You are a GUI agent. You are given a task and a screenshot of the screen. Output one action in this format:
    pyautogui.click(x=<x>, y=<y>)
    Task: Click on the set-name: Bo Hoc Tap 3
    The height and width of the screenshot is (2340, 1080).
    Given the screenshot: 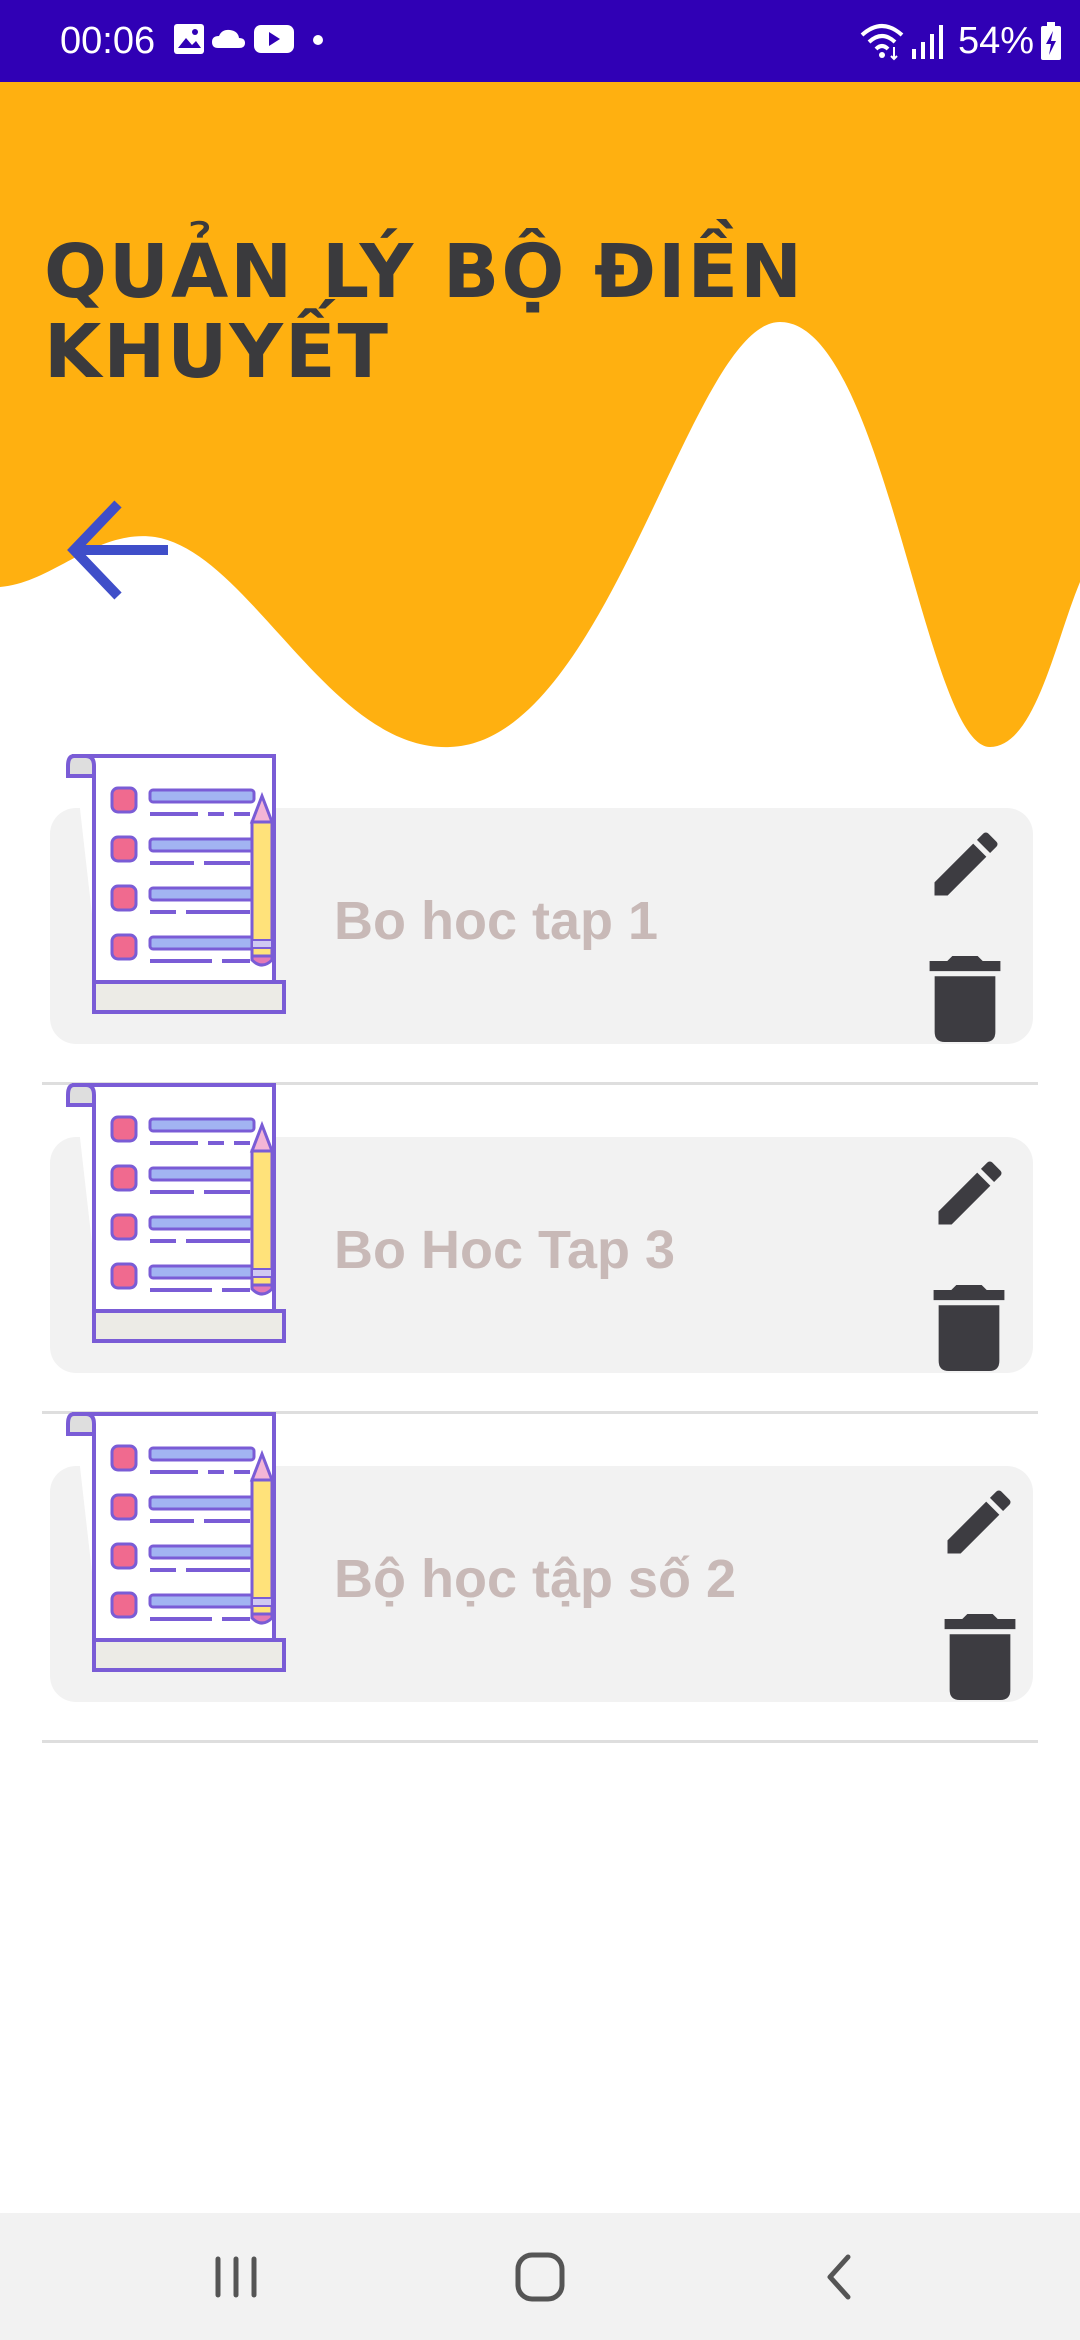 What is the action you would take?
    pyautogui.click(x=505, y=1250)
    